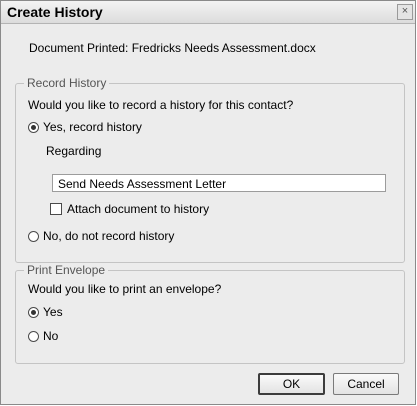 The height and width of the screenshot is (406, 417). I want to click on print-envelope-yes-radio: Yes, so click(45, 312).